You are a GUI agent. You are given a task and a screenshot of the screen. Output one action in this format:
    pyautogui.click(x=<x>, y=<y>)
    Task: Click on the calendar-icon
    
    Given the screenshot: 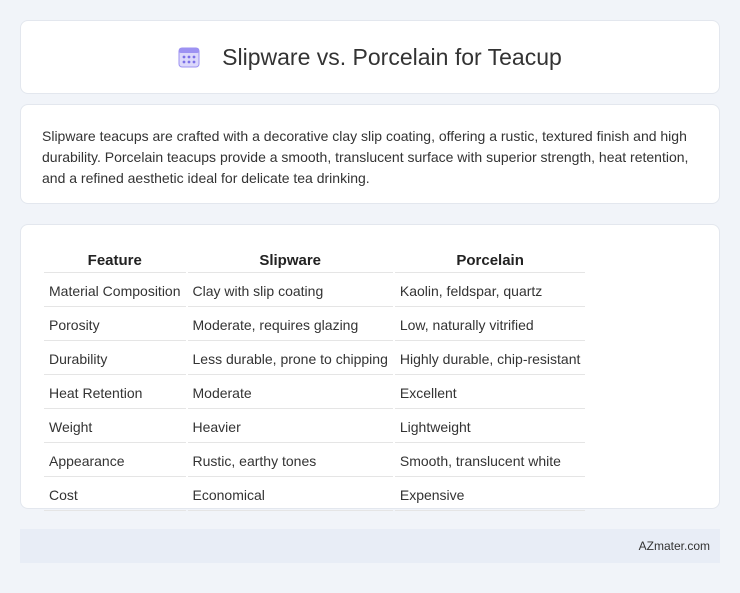 What is the action you would take?
    pyautogui.click(x=189, y=57)
    